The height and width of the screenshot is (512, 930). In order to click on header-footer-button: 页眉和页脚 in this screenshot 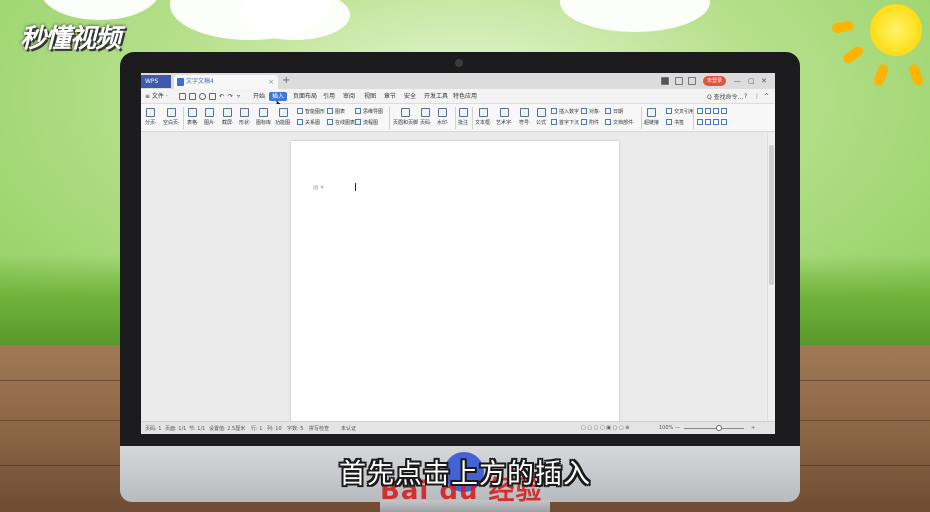, I will do `click(405, 117)`.